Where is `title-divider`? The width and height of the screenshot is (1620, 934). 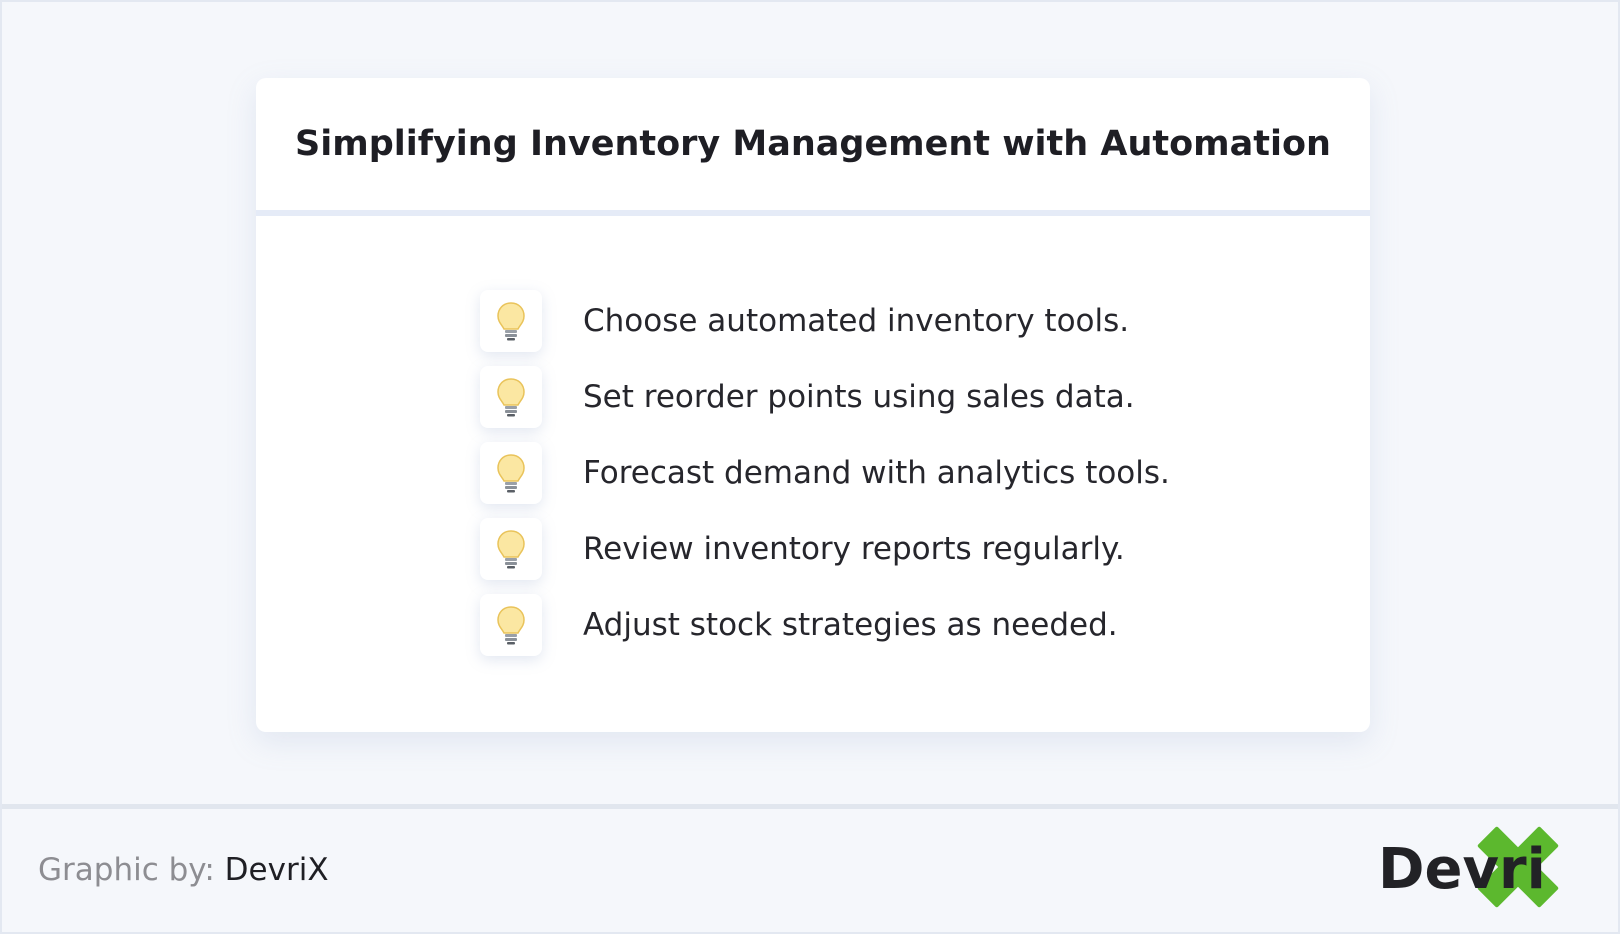
title-divider is located at coordinates (813, 213).